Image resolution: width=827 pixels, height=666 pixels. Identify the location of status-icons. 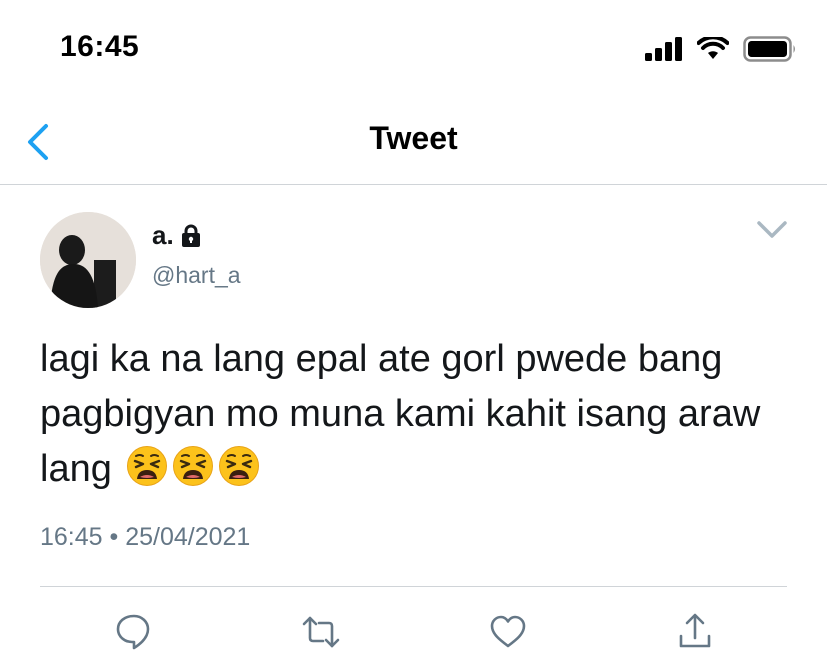
(721, 49).